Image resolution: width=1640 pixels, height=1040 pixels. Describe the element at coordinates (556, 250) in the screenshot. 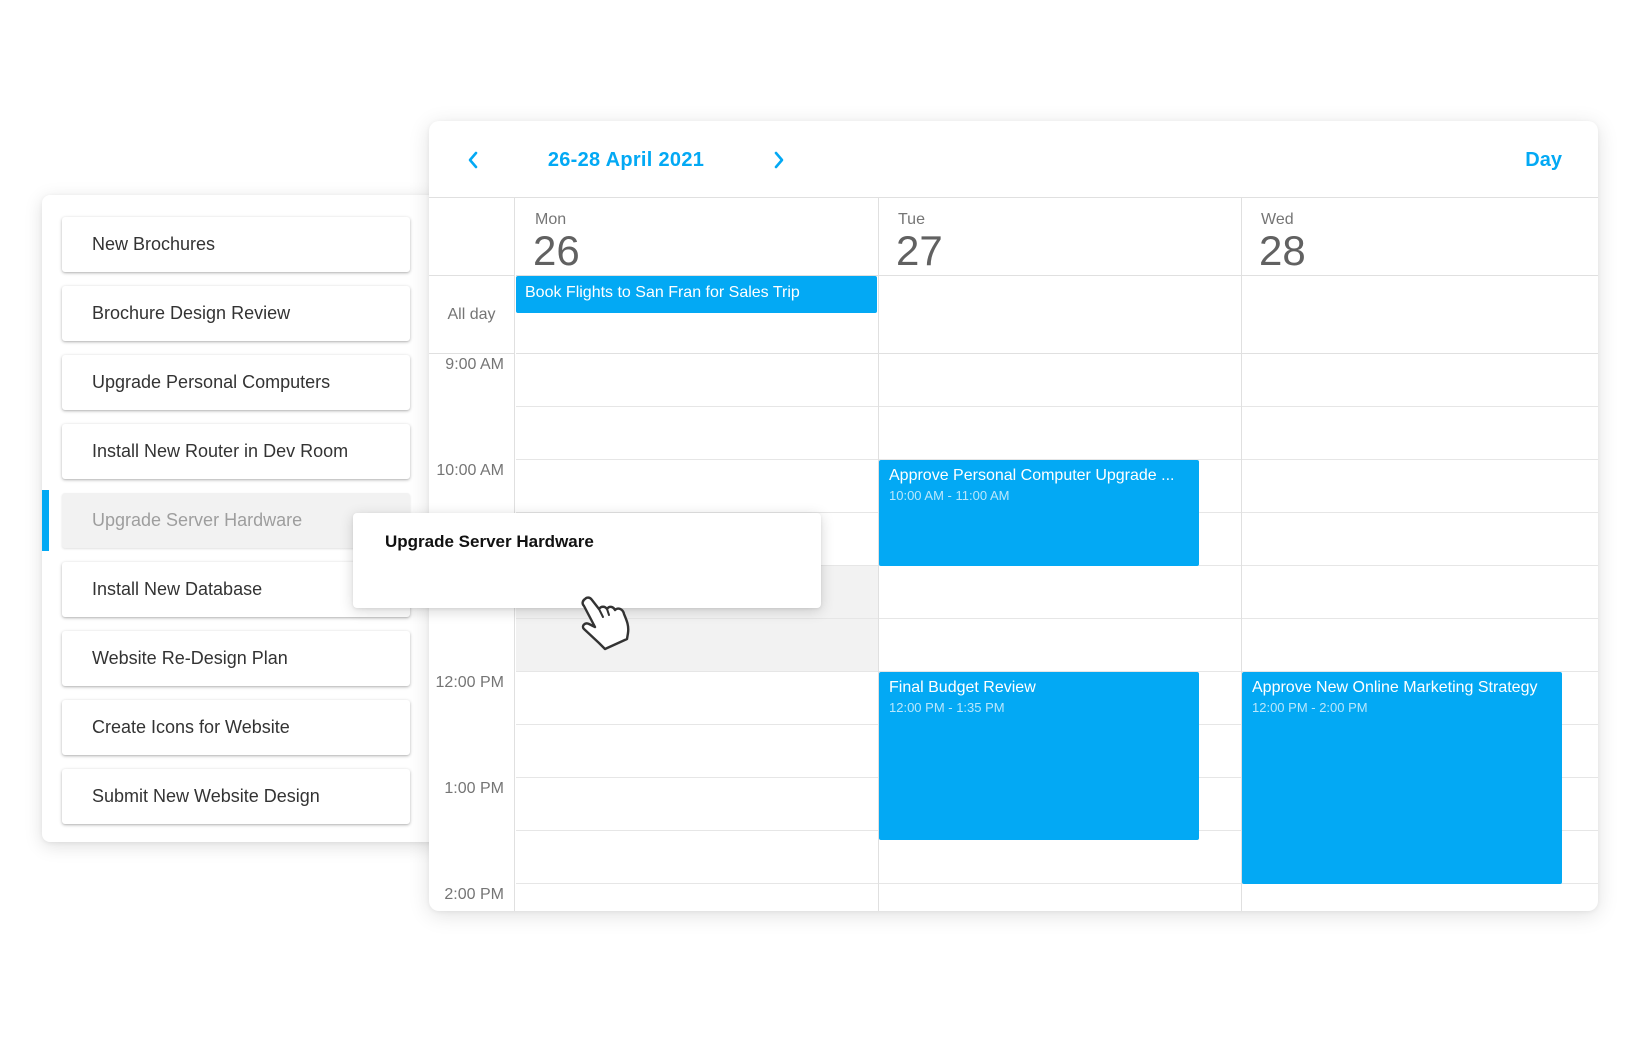

I see `day-number: 26` at that location.